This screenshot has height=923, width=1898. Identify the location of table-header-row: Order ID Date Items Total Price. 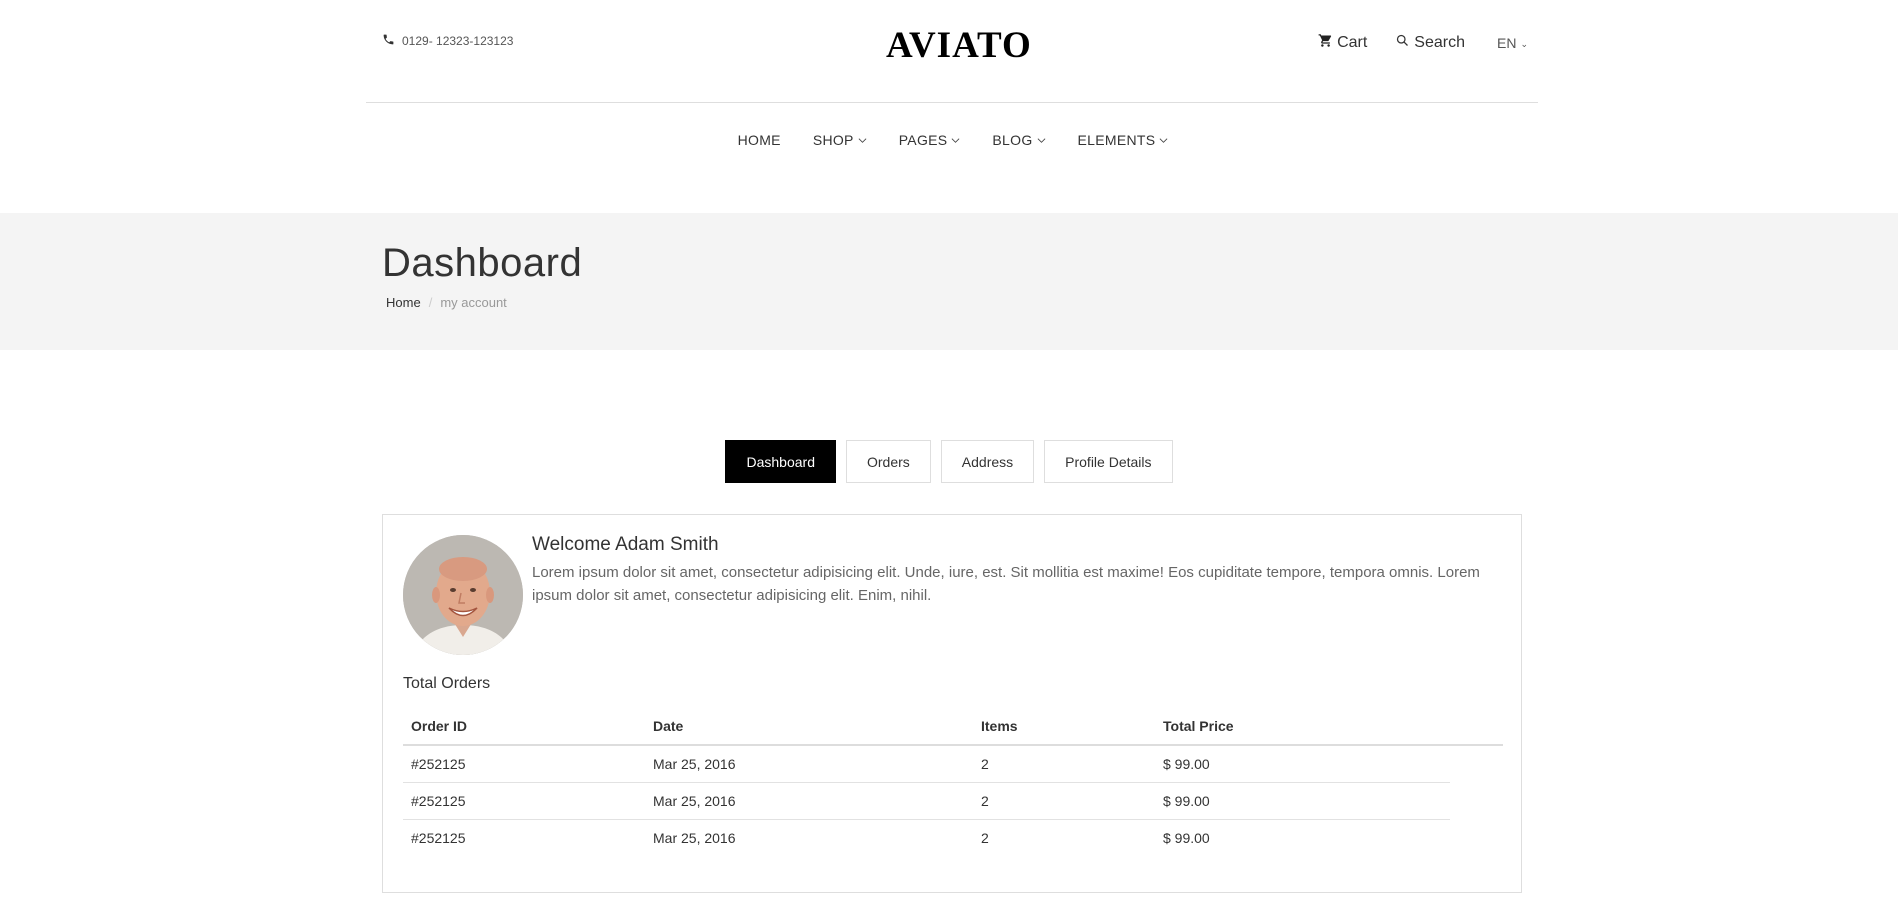
(953, 727).